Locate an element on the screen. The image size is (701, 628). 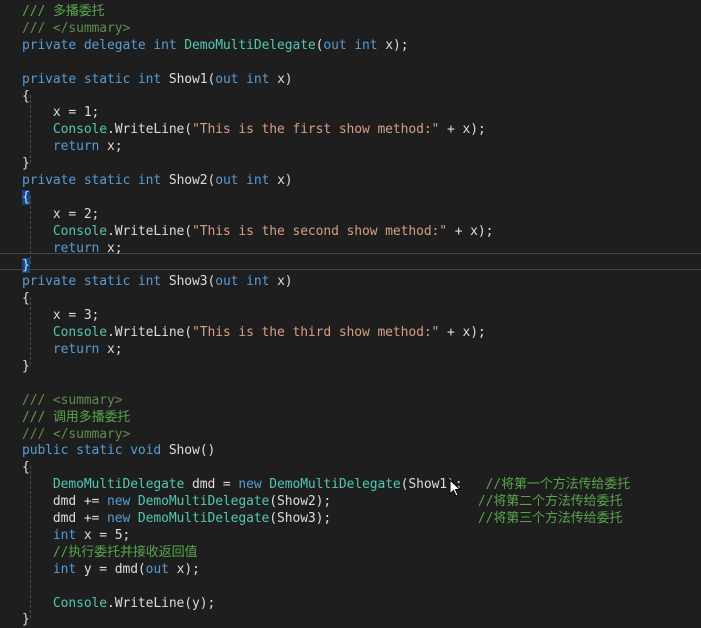
code-line: Console.WriteLine(y); is located at coordinates (118, 603).